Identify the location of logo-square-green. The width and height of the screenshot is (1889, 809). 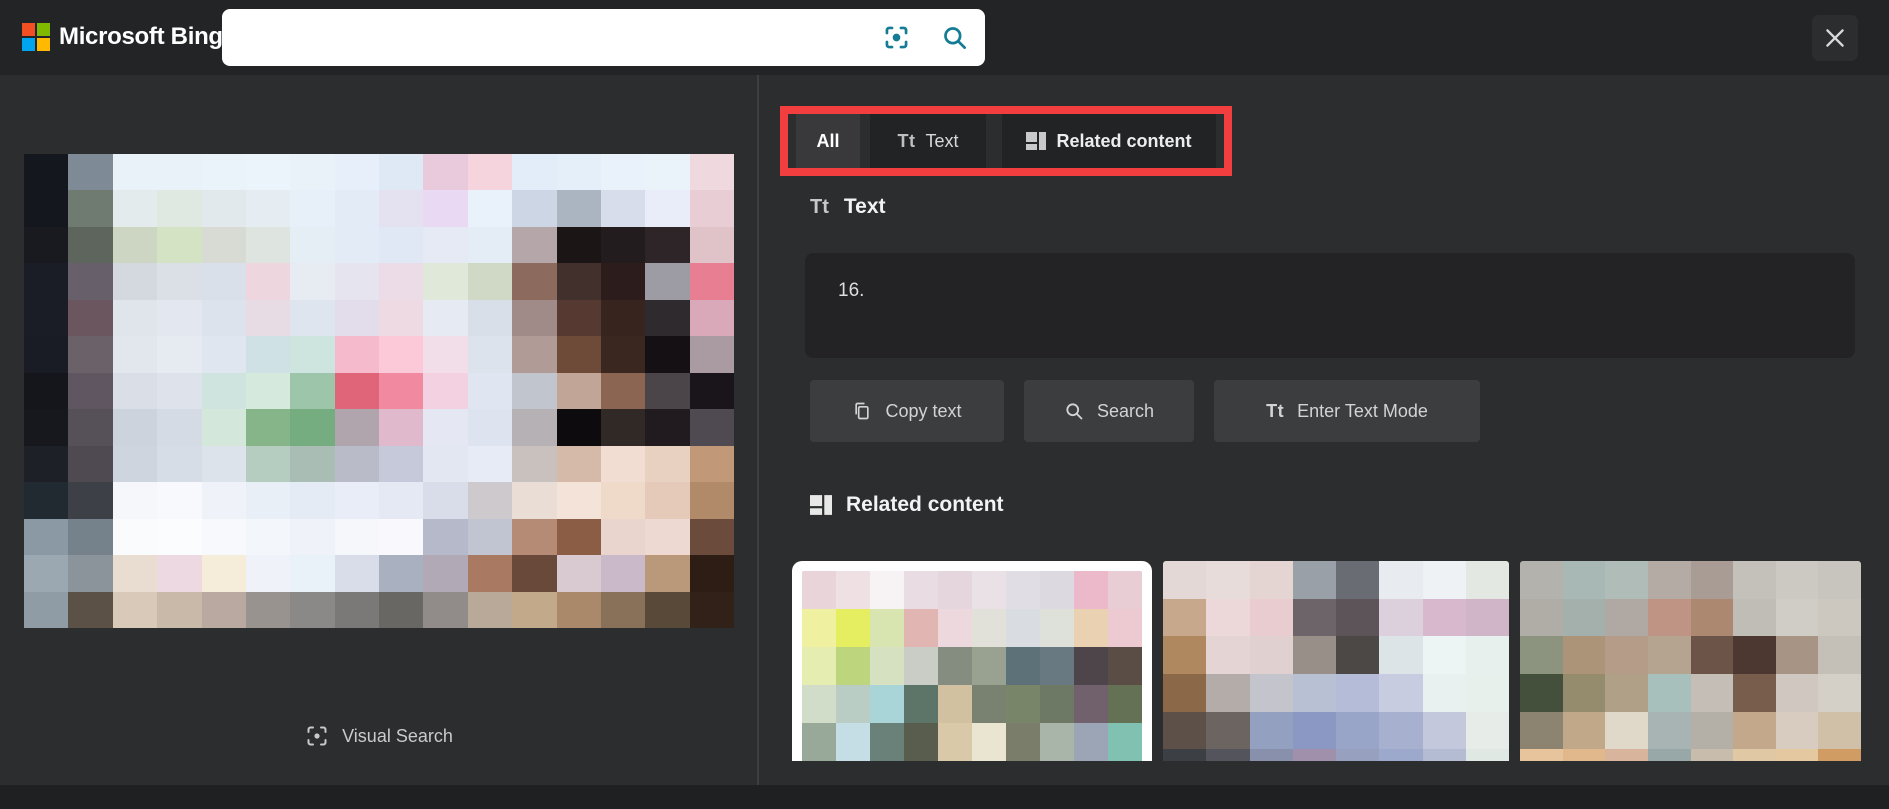
(43, 29).